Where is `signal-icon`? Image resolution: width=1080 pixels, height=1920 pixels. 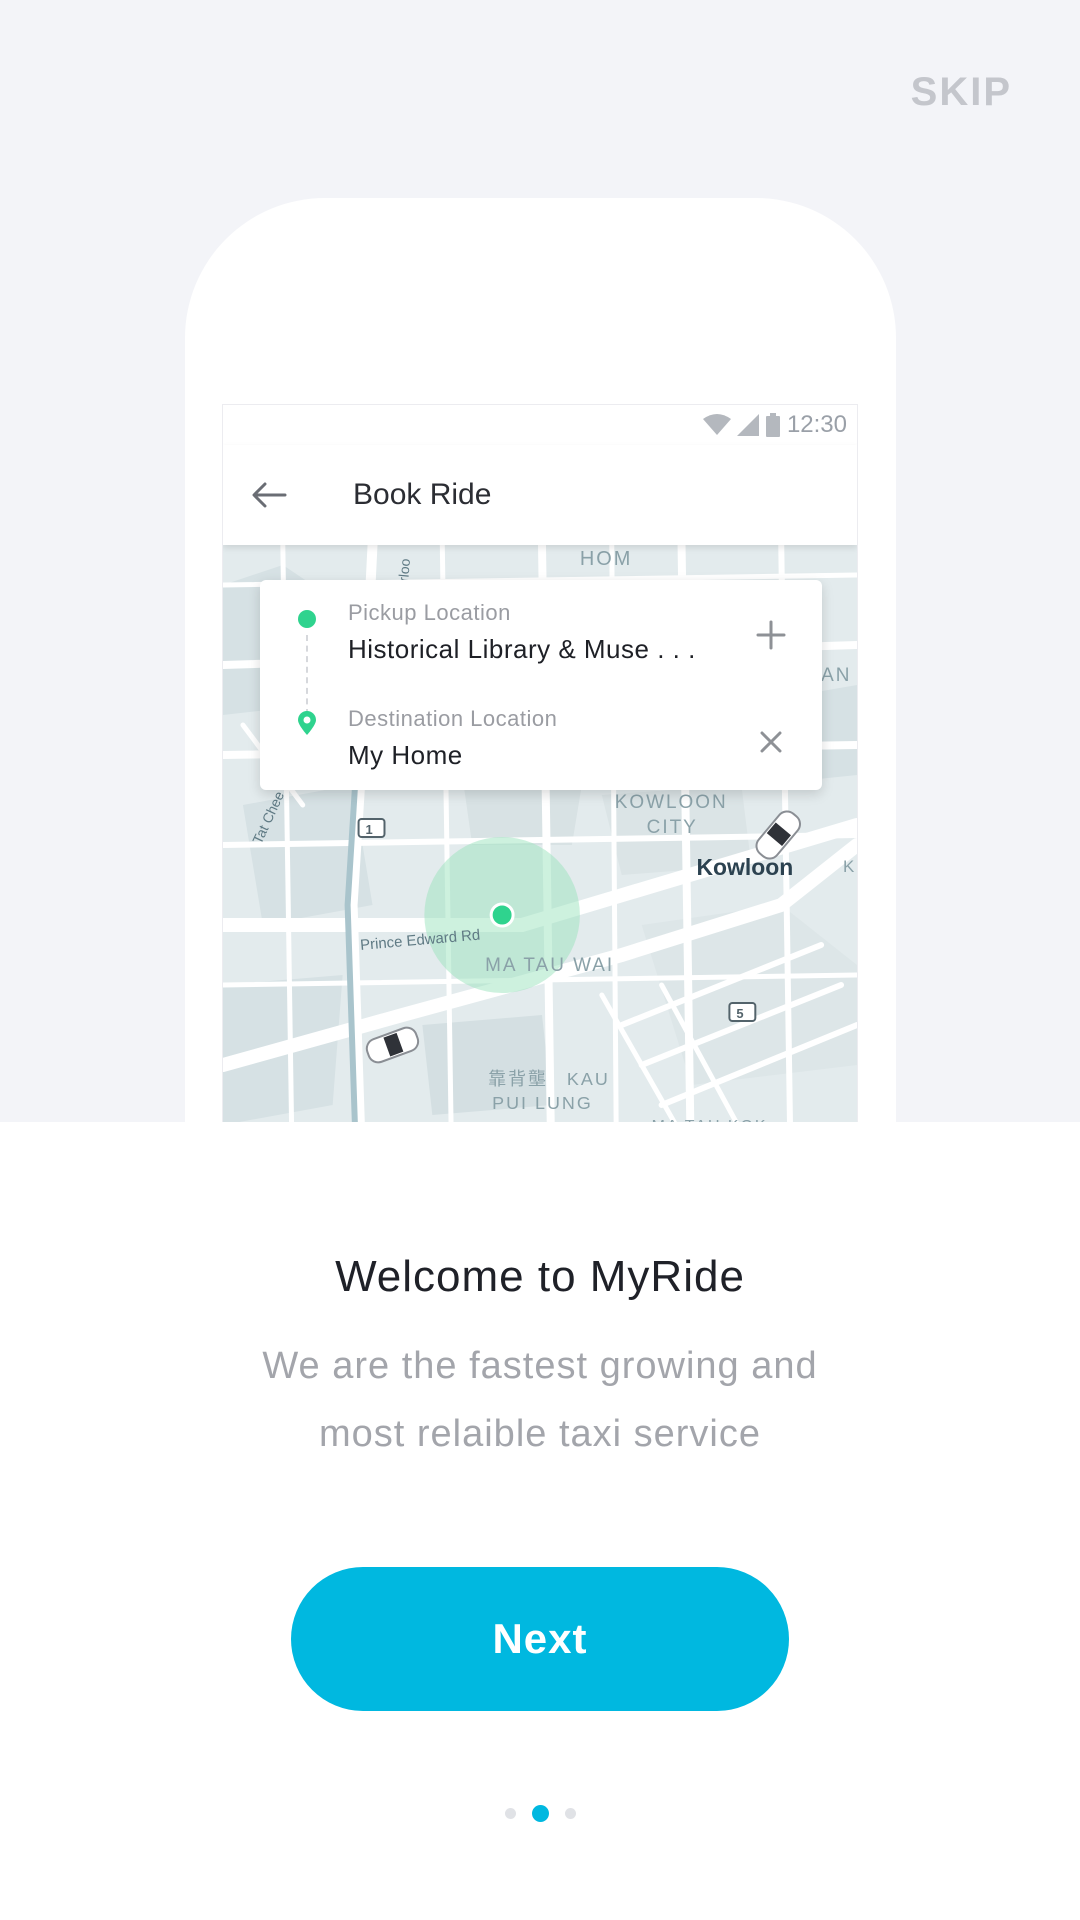 signal-icon is located at coordinates (747, 425).